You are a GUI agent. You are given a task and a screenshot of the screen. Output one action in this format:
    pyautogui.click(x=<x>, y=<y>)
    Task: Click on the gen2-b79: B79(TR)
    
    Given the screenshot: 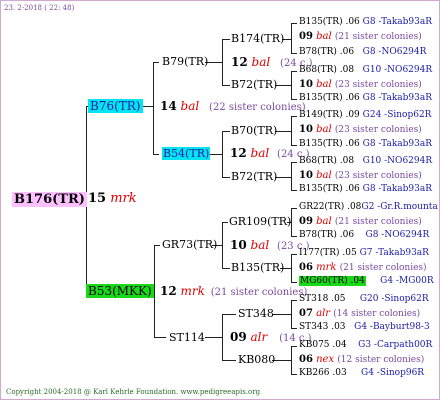 What is the action you would take?
    pyautogui.click(x=185, y=61)
    